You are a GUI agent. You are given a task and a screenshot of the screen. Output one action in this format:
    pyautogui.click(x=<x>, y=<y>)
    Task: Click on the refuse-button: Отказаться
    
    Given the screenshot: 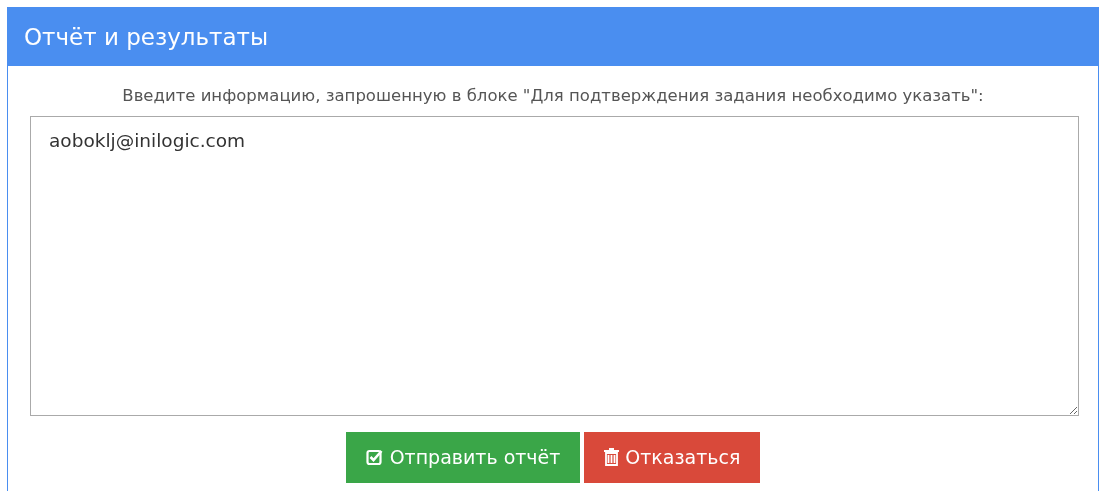 What is the action you would take?
    pyautogui.click(x=672, y=457)
    